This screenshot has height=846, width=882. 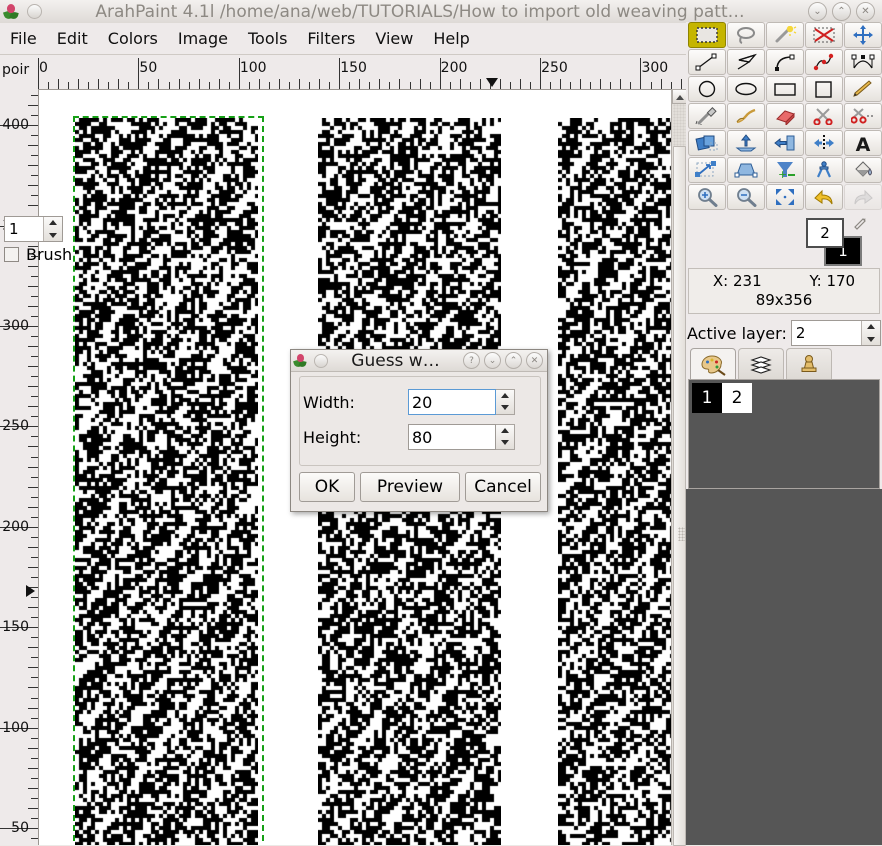 What do you see at coordinates (394, 38) in the screenshot?
I see `menu-view: View` at bounding box center [394, 38].